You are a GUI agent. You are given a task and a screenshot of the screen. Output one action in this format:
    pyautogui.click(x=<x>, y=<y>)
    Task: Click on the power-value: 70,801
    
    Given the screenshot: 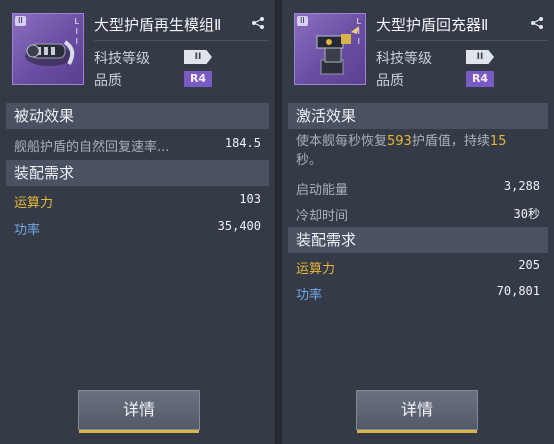 What is the action you would take?
    pyautogui.click(x=518, y=291)
    